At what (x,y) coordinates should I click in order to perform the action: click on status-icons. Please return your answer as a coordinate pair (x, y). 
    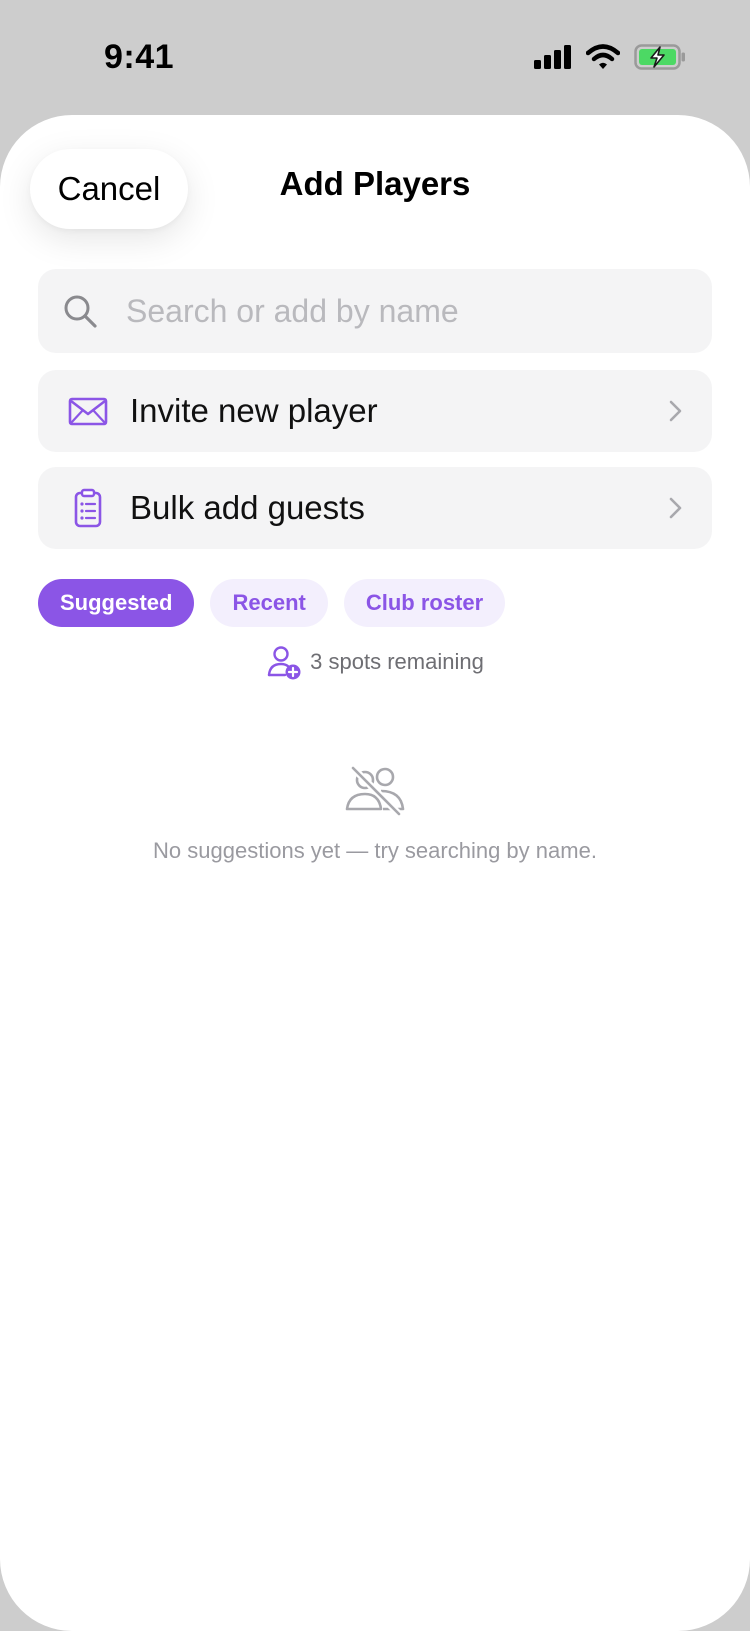
    Looking at the image, I should click on (610, 57).